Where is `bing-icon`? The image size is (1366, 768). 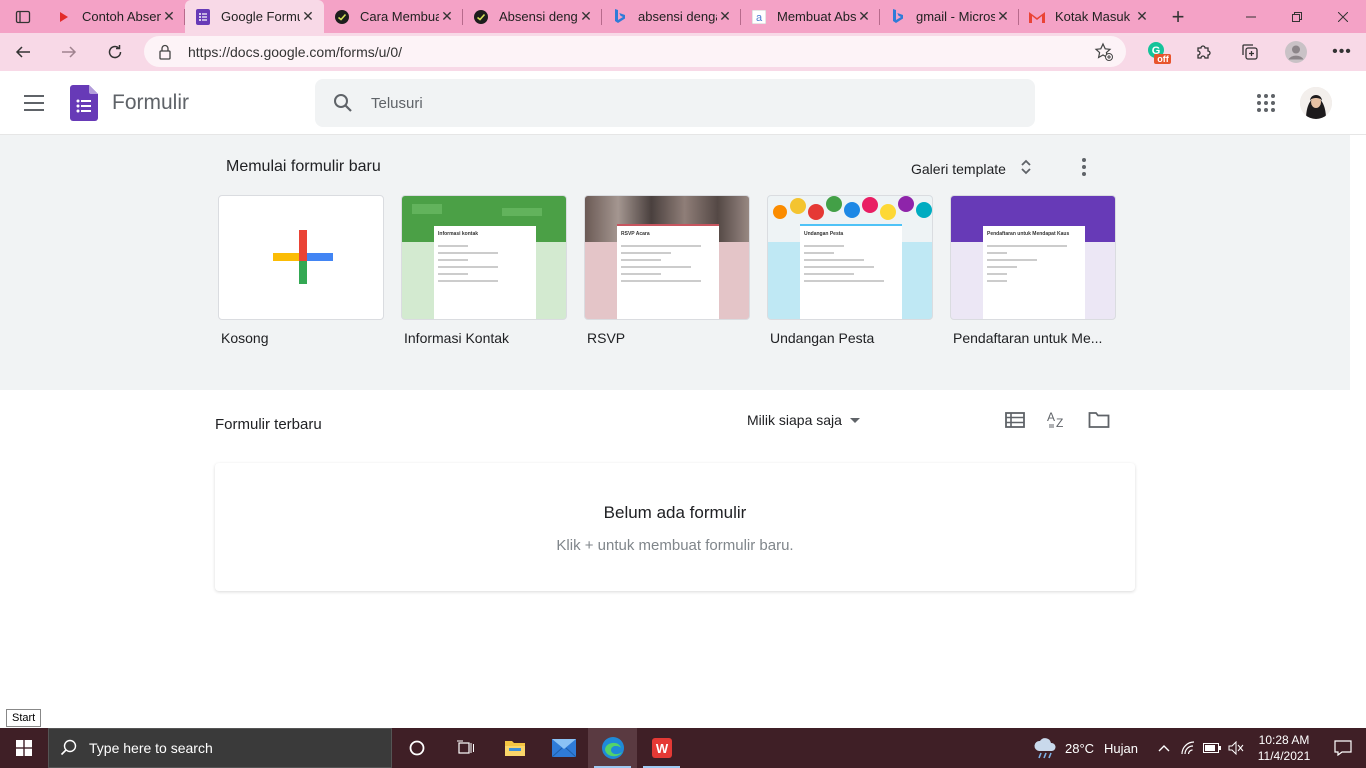 bing-icon is located at coordinates (620, 16).